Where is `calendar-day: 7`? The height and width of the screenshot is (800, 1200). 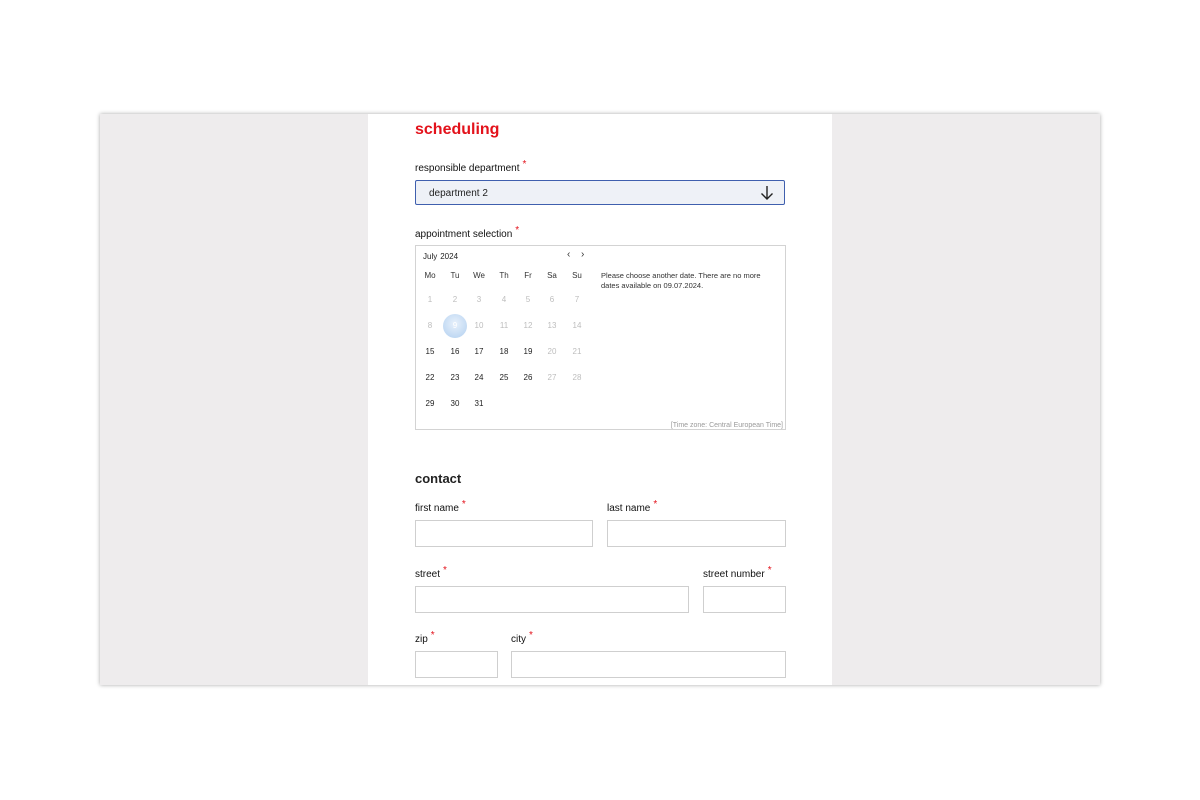
calendar-day: 7 is located at coordinates (577, 299).